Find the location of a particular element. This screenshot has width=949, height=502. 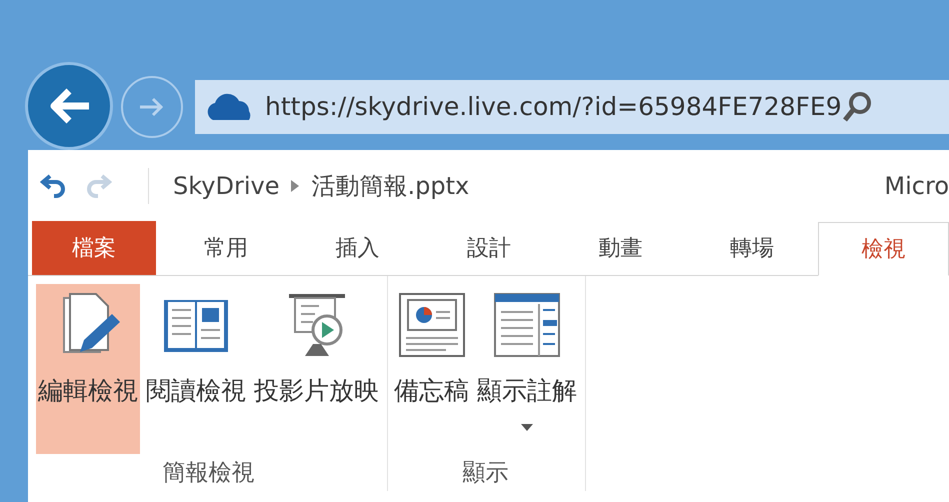

group-label: 顯示 is located at coordinates (485, 473).